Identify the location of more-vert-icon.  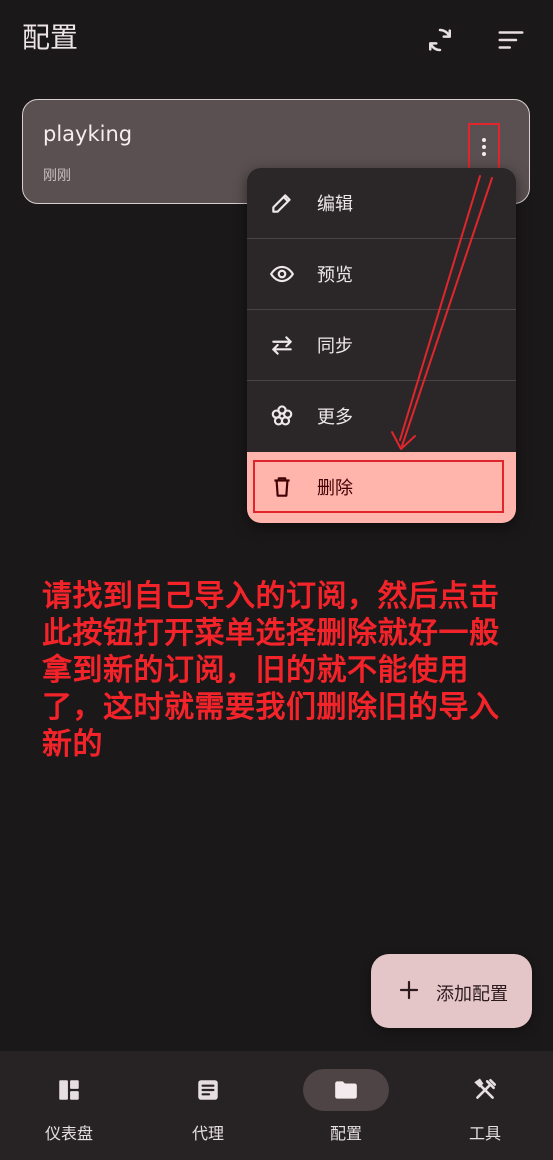
(484, 146).